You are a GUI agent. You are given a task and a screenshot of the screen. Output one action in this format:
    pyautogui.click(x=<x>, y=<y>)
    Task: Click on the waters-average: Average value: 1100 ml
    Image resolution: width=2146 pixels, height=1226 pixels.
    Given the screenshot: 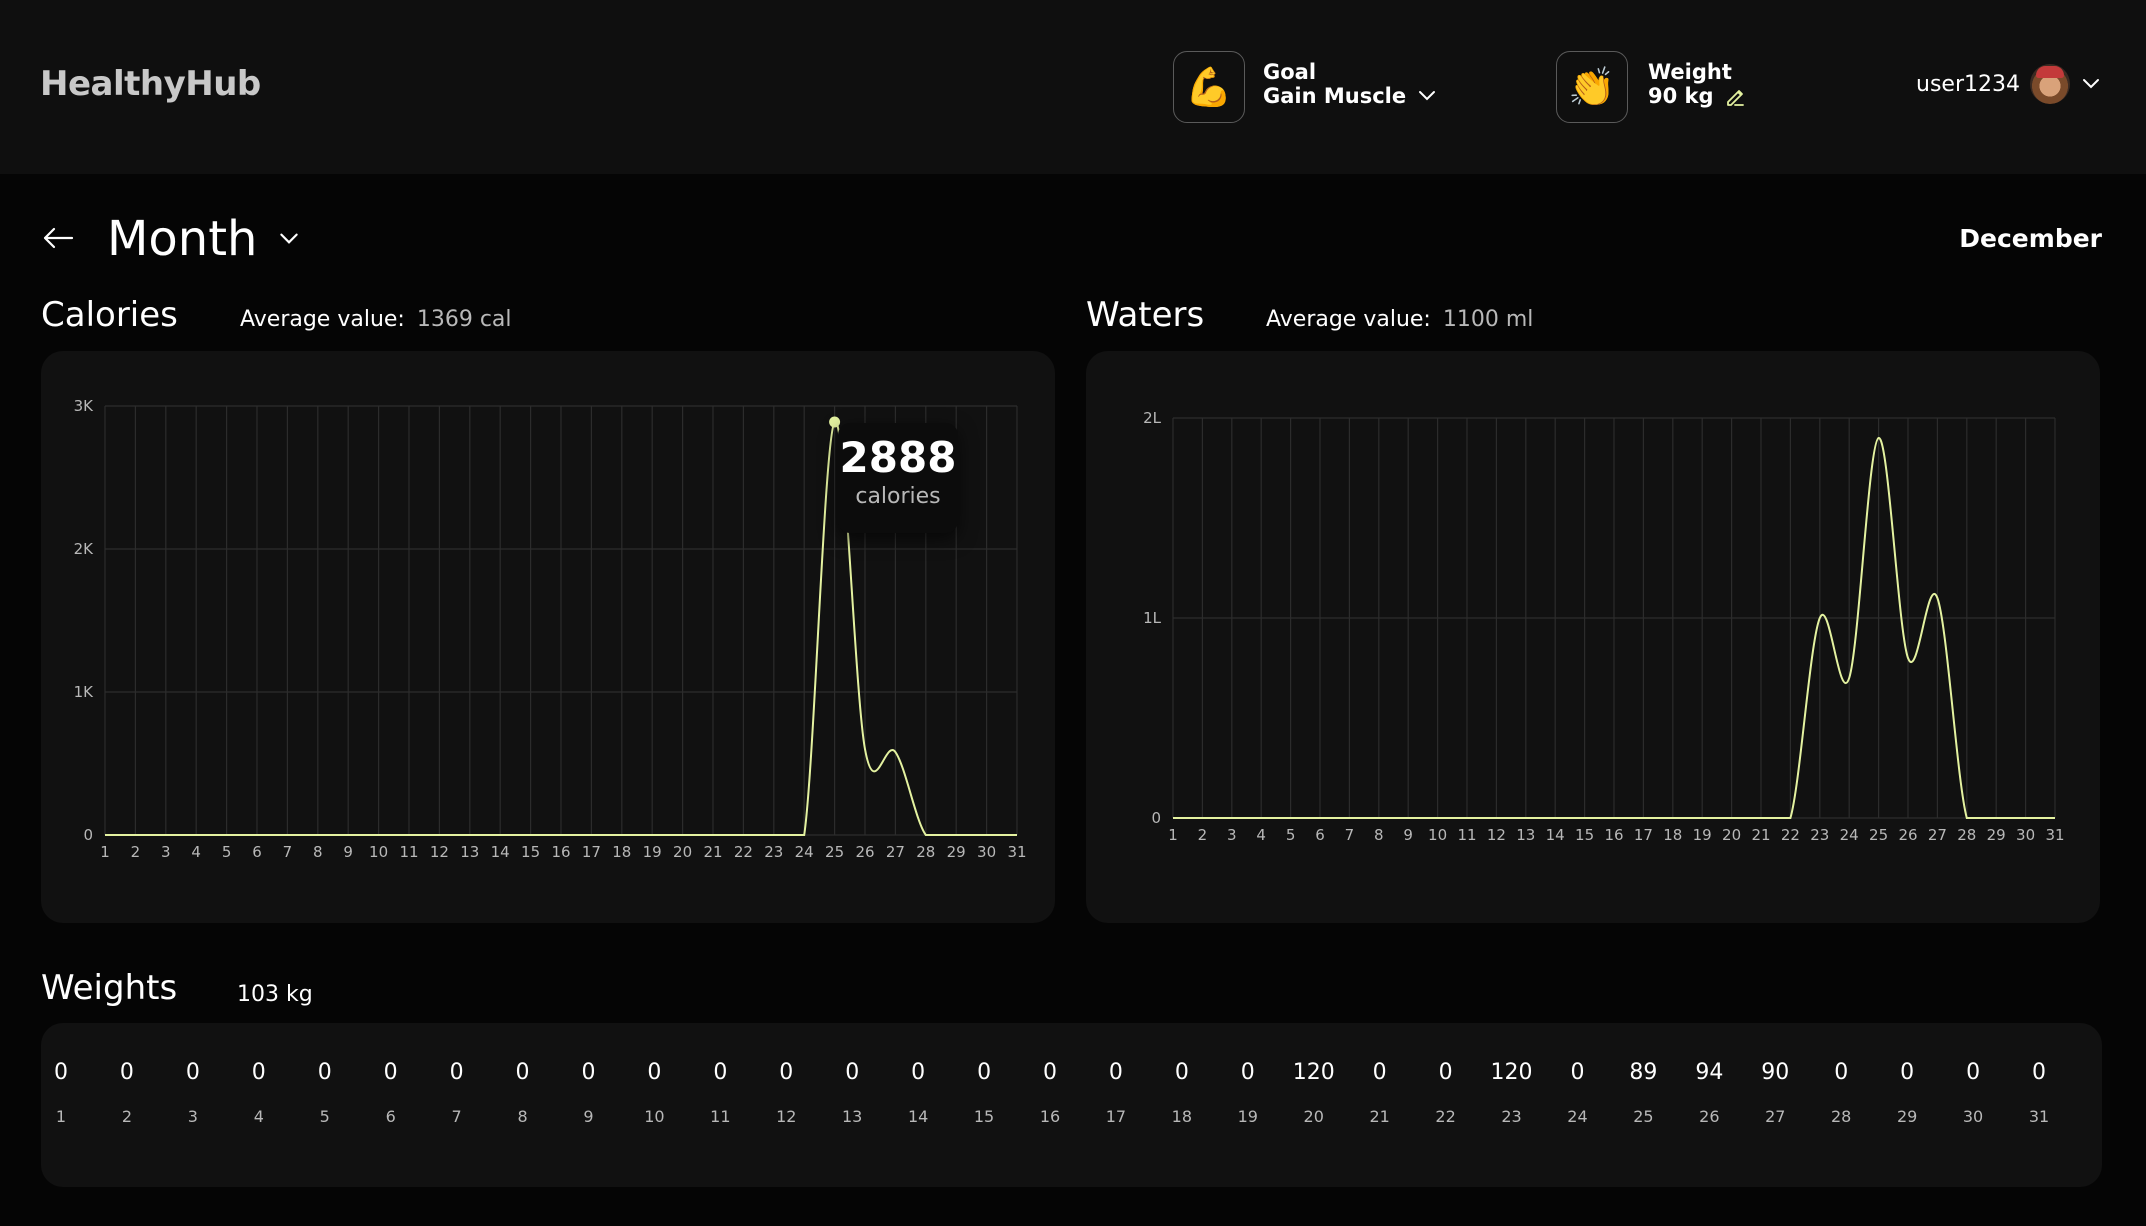 What is the action you would take?
    pyautogui.click(x=1400, y=319)
    